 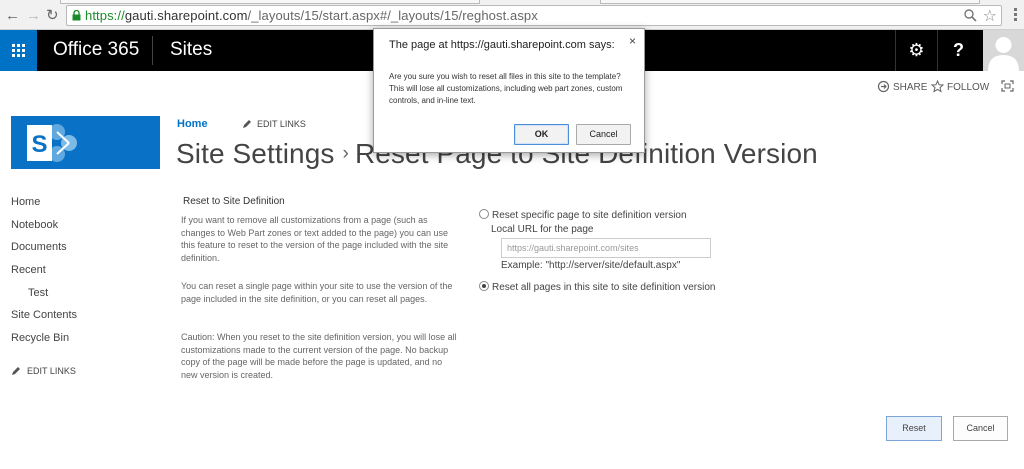 What do you see at coordinates (542, 229) in the screenshot?
I see `local-url-label: Local URL for the page` at bounding box center [542, 229].